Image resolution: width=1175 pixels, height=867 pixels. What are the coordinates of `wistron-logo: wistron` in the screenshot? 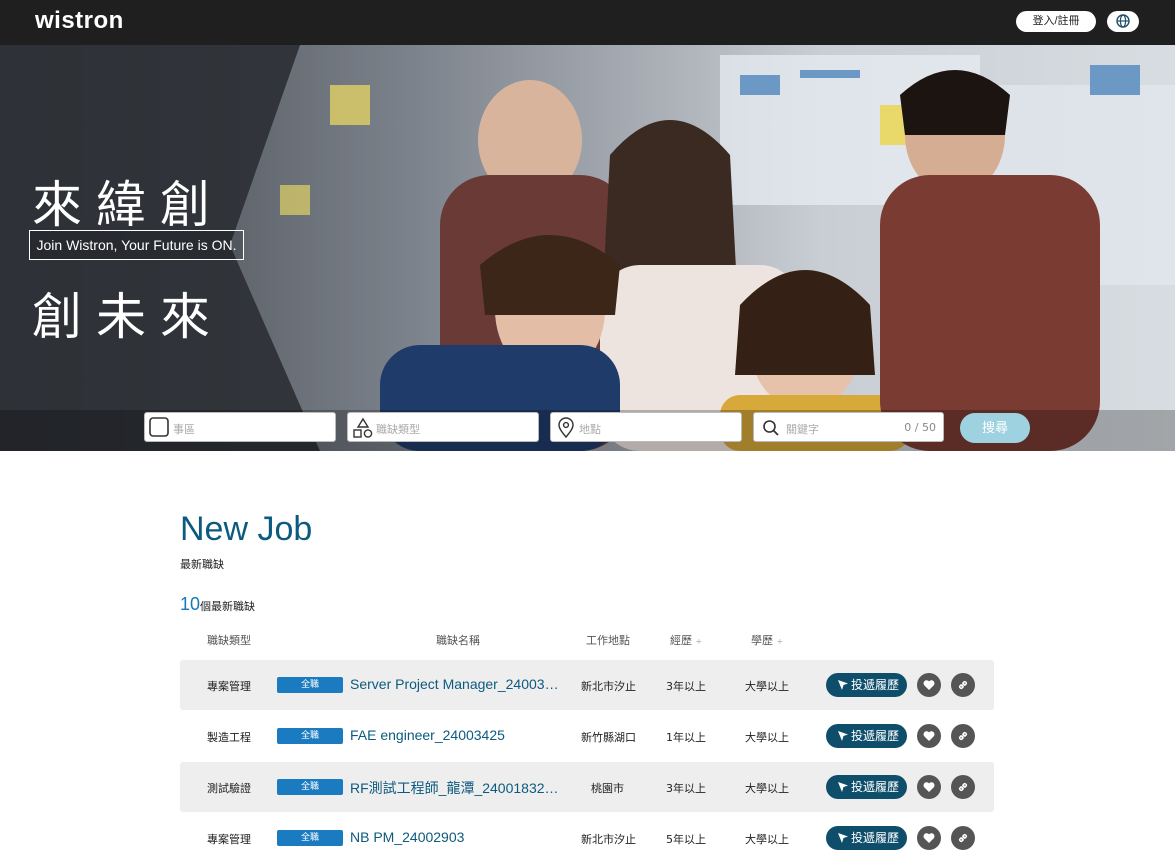 It's located at (79, 21).